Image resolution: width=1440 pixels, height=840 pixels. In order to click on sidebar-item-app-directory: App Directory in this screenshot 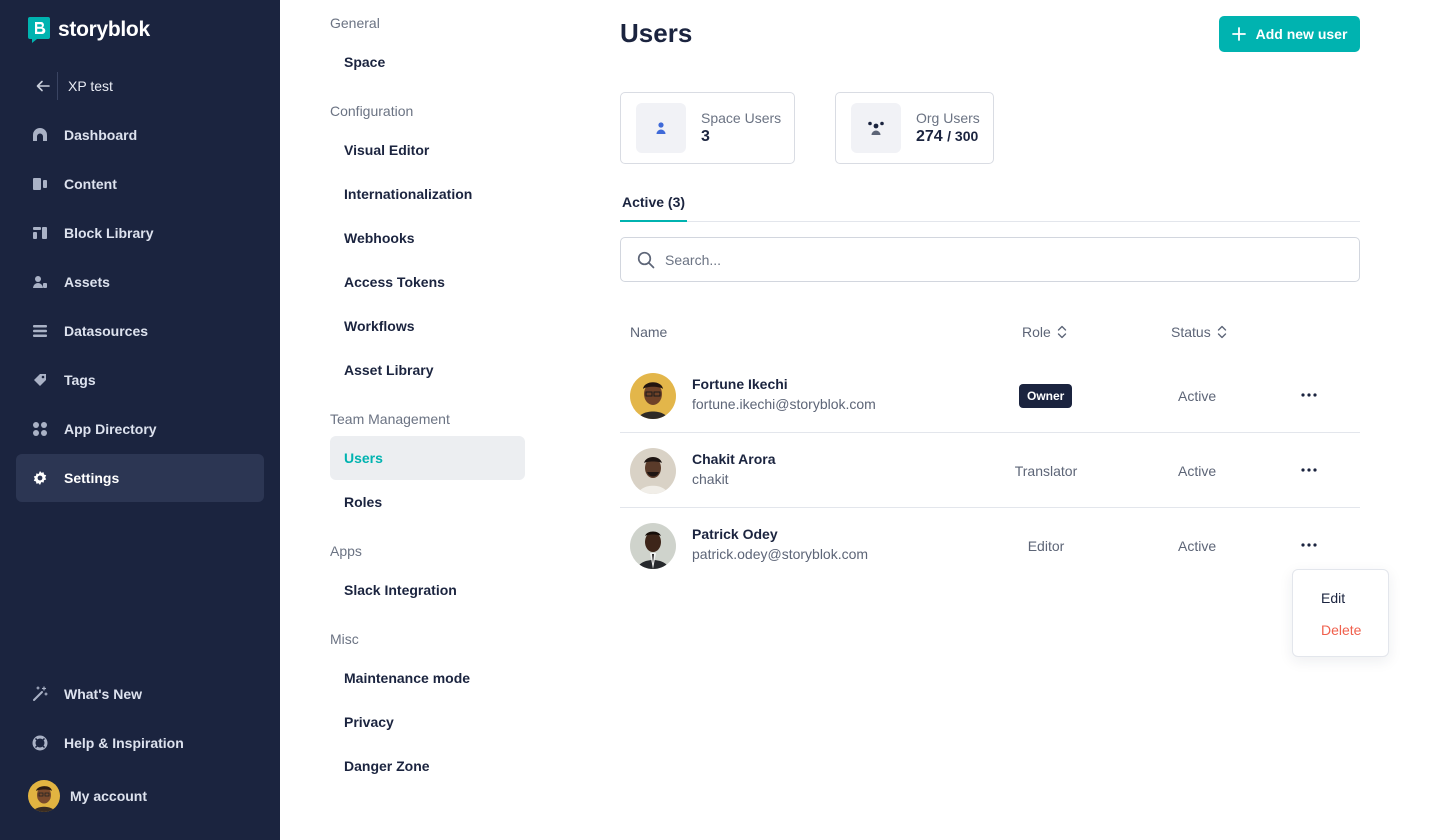, I will do `click(140, 429)`.